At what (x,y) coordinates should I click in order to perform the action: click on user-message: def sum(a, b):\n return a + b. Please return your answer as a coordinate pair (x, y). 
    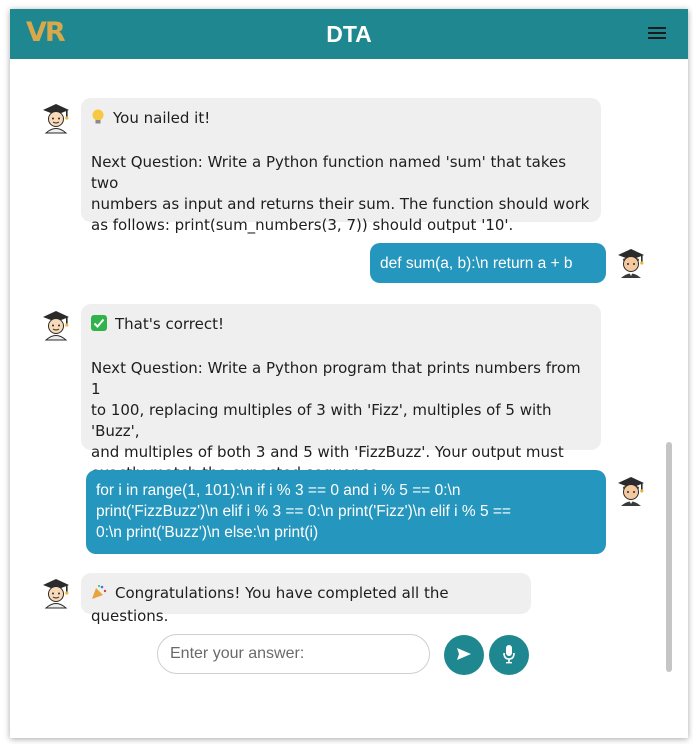
    Looking at the image, I should click on (488, 263).